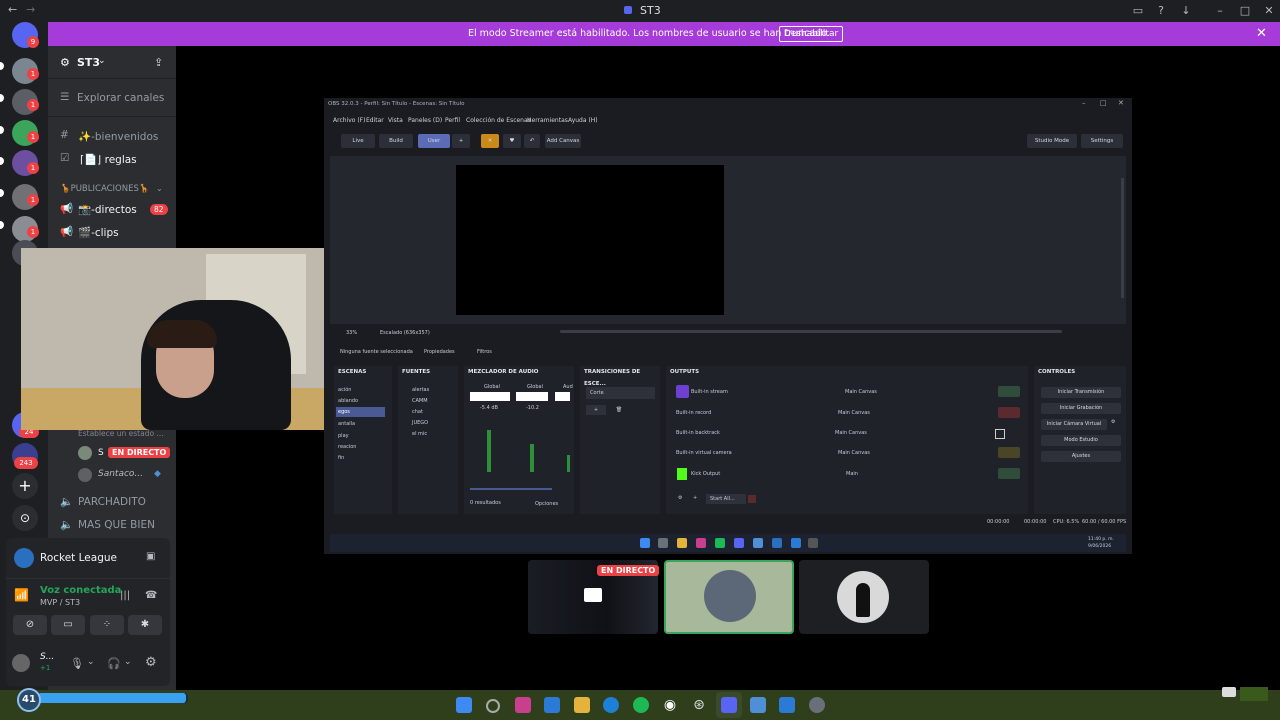 This screenshot has height=720, width=1280. I want to click on copilot-icon, so click(523, 705).